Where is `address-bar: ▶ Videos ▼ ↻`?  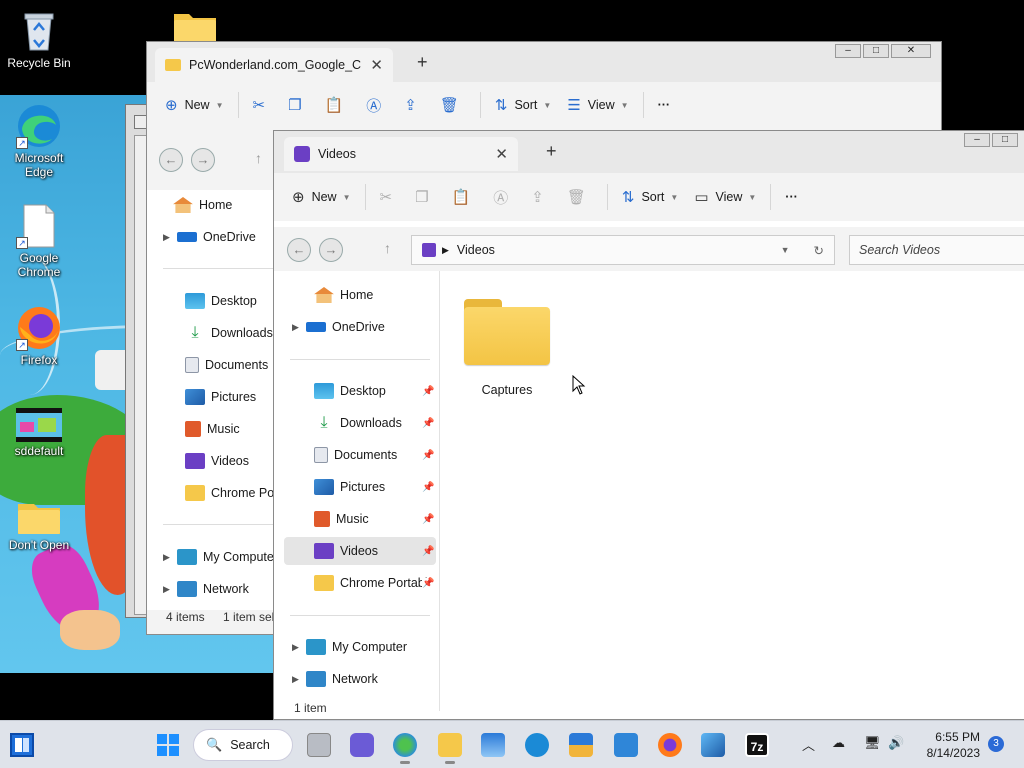
address-bar: ▶ Videos ▼ ↻ is located at coordinates (623, 250).